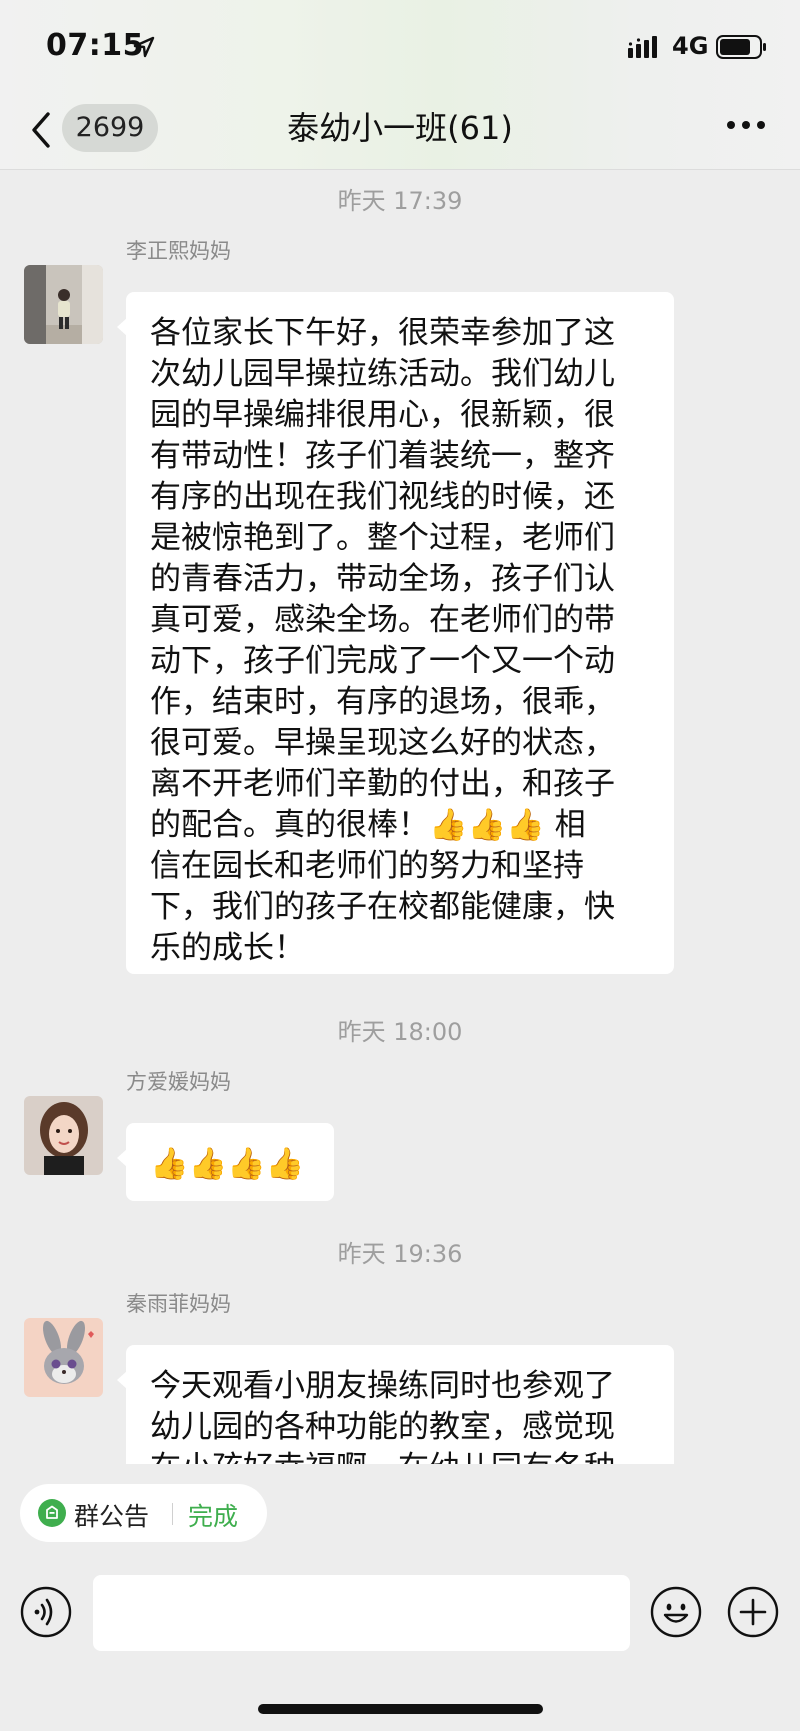 The image size is (800, 1731). I want to click on message-timestamp: 昨天 17:39, so click(400, 201).